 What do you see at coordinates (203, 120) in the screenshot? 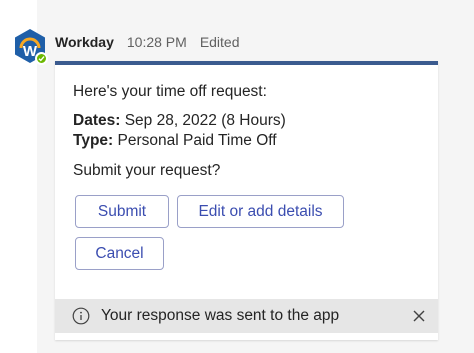
I see `dates-value: Sep 28, 2022 (8 Hours)` at bounding box center [203, 120].